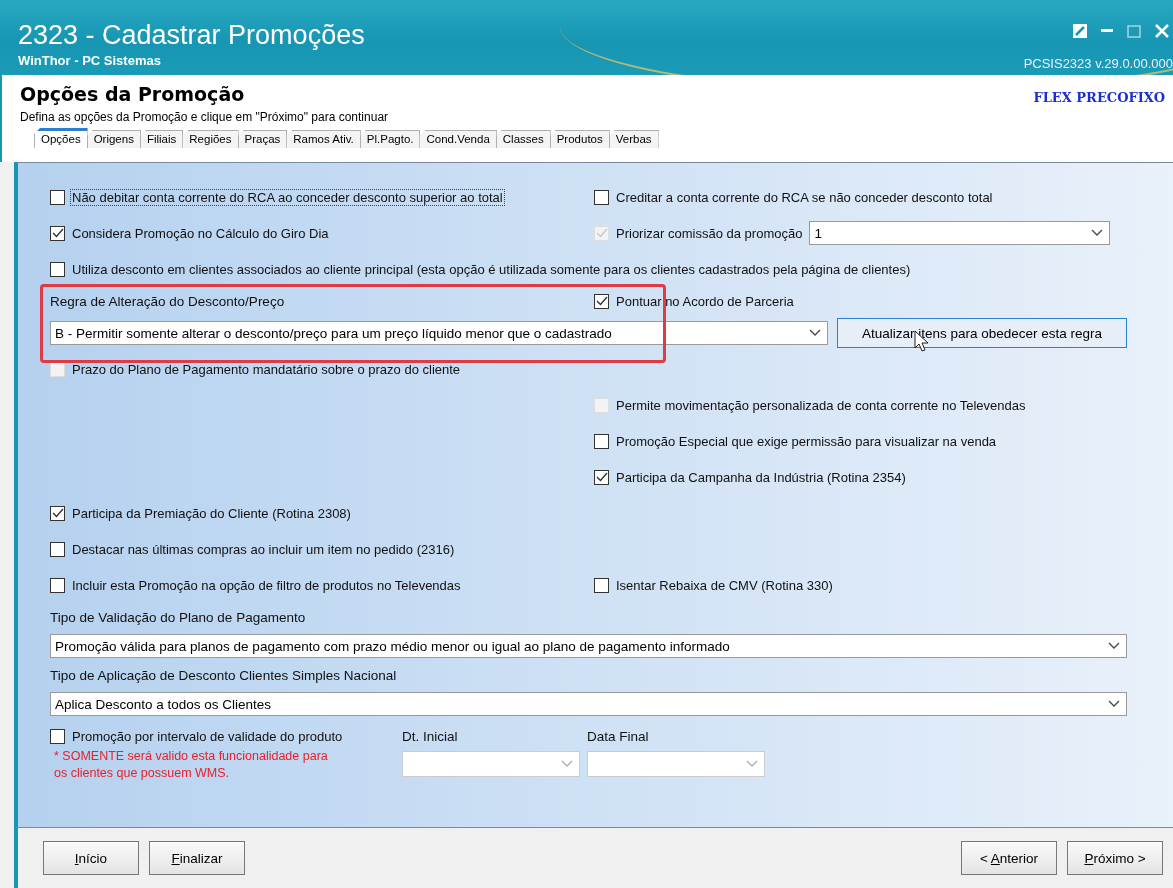 Image resolution: width=1173 pixels, height=888 pixels. What do you see at coordinates (1162, 31) in the screenshot?
I see `close-icon` at bounding box center [1162, 31].